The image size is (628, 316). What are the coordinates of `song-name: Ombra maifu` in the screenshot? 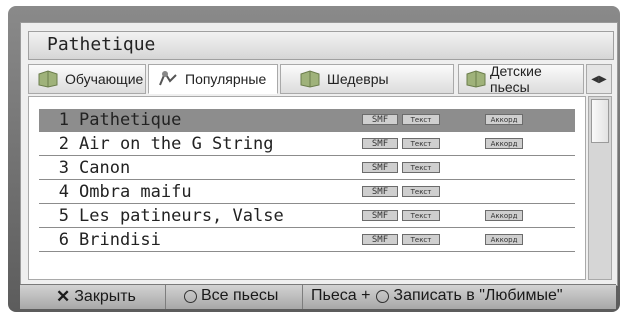 It's located at (135, 192).